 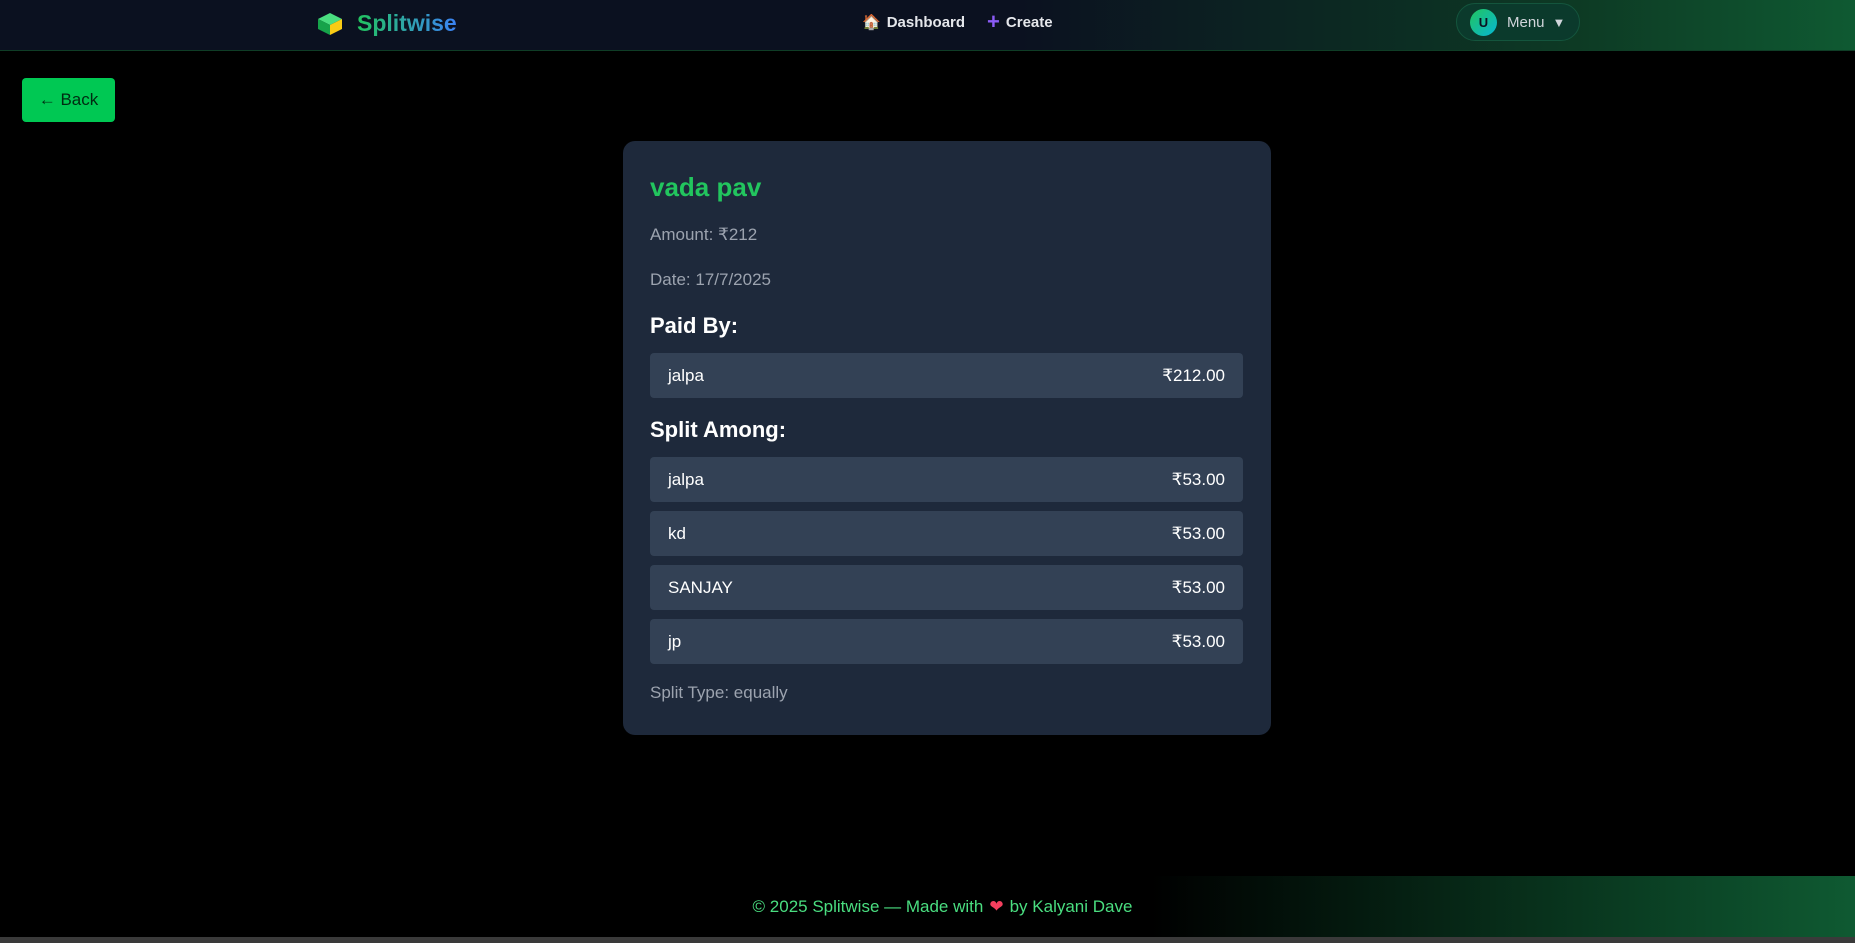 I want to click on split-row: SANJAY ₹53.00, so click(x=946, y=587).